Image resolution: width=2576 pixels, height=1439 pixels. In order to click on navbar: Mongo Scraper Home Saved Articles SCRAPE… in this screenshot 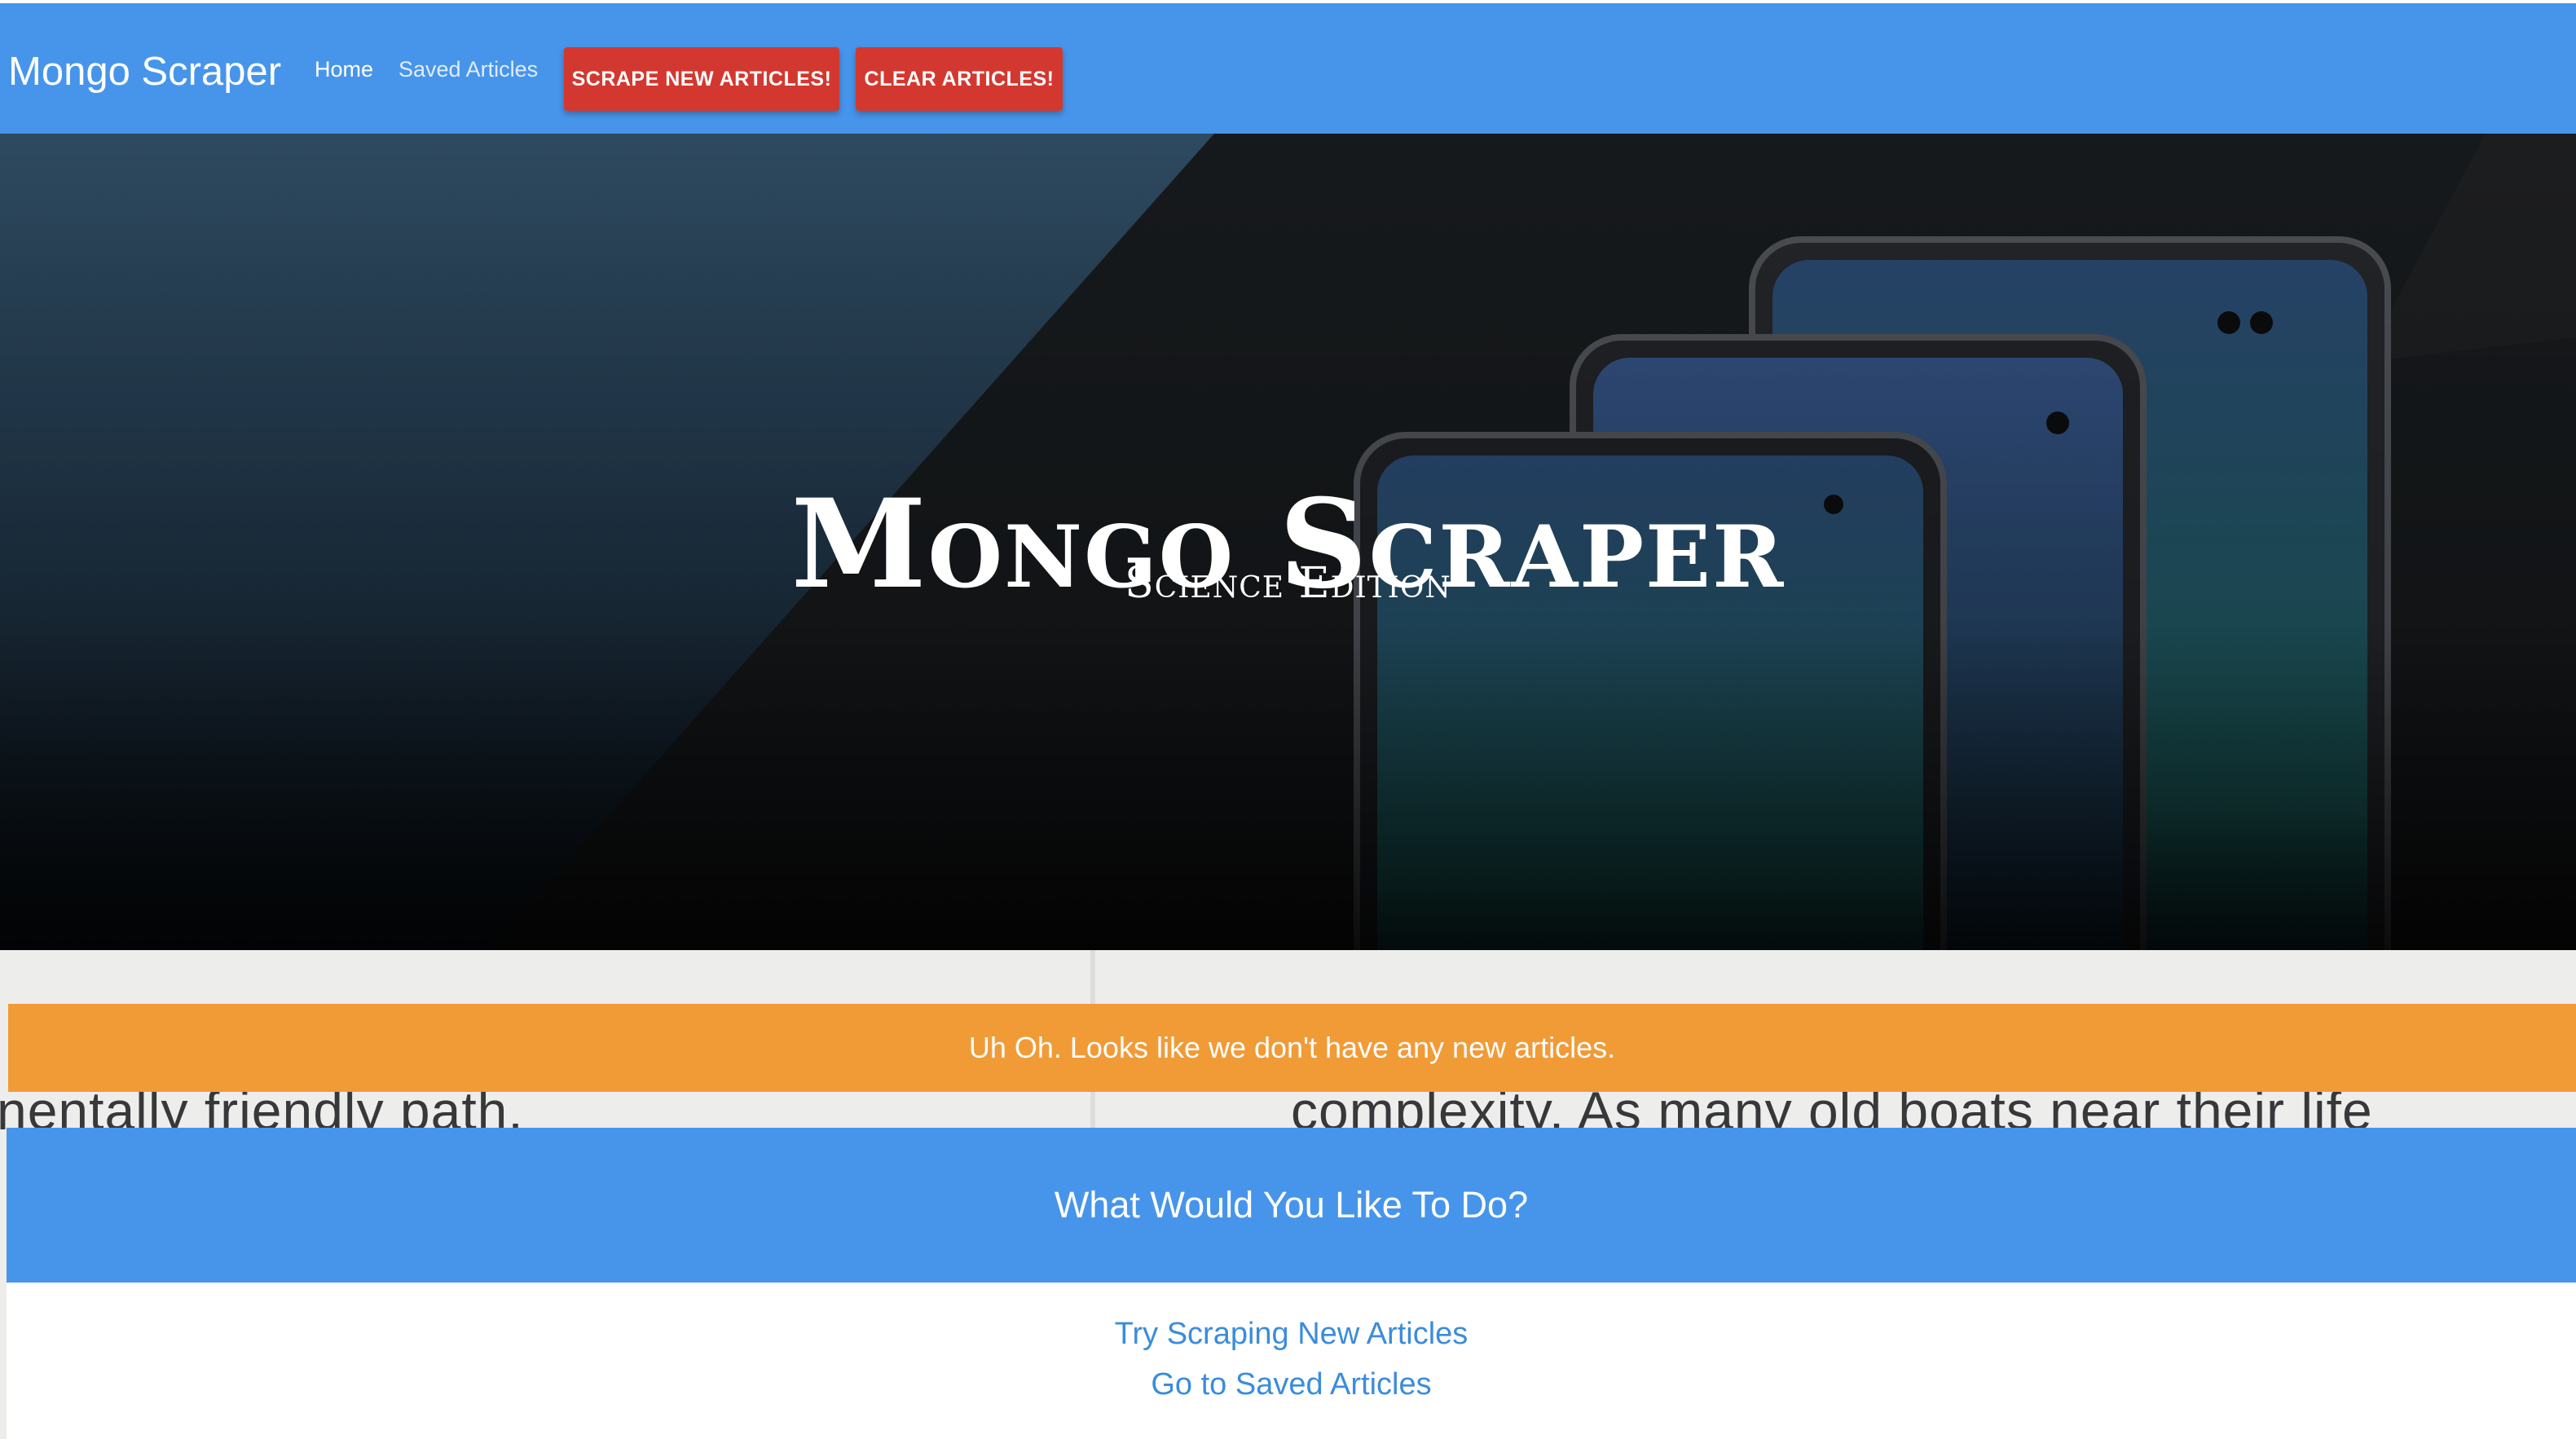, I will do `click(1288, 68)`.